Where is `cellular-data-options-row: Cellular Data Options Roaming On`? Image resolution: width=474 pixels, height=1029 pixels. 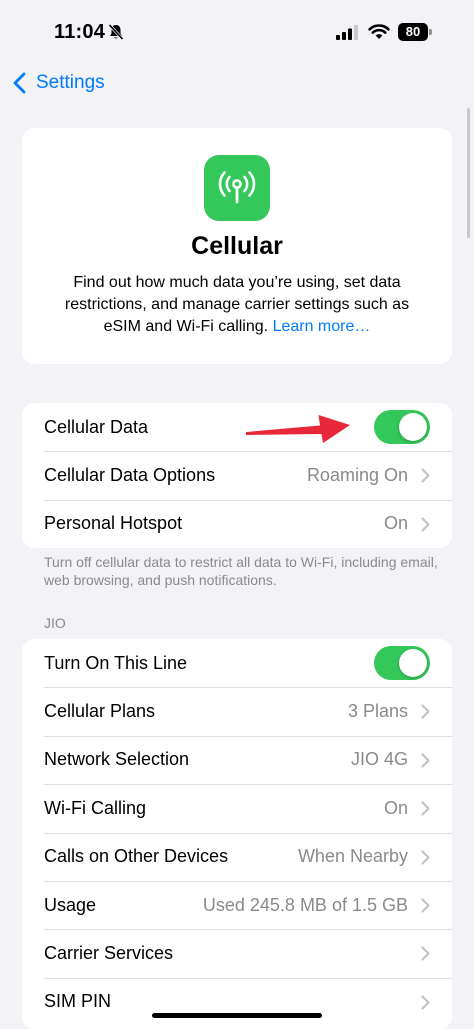 cellular-data-options-row: Cellular Data Options Roaming On is located at coordinates (237, 475).